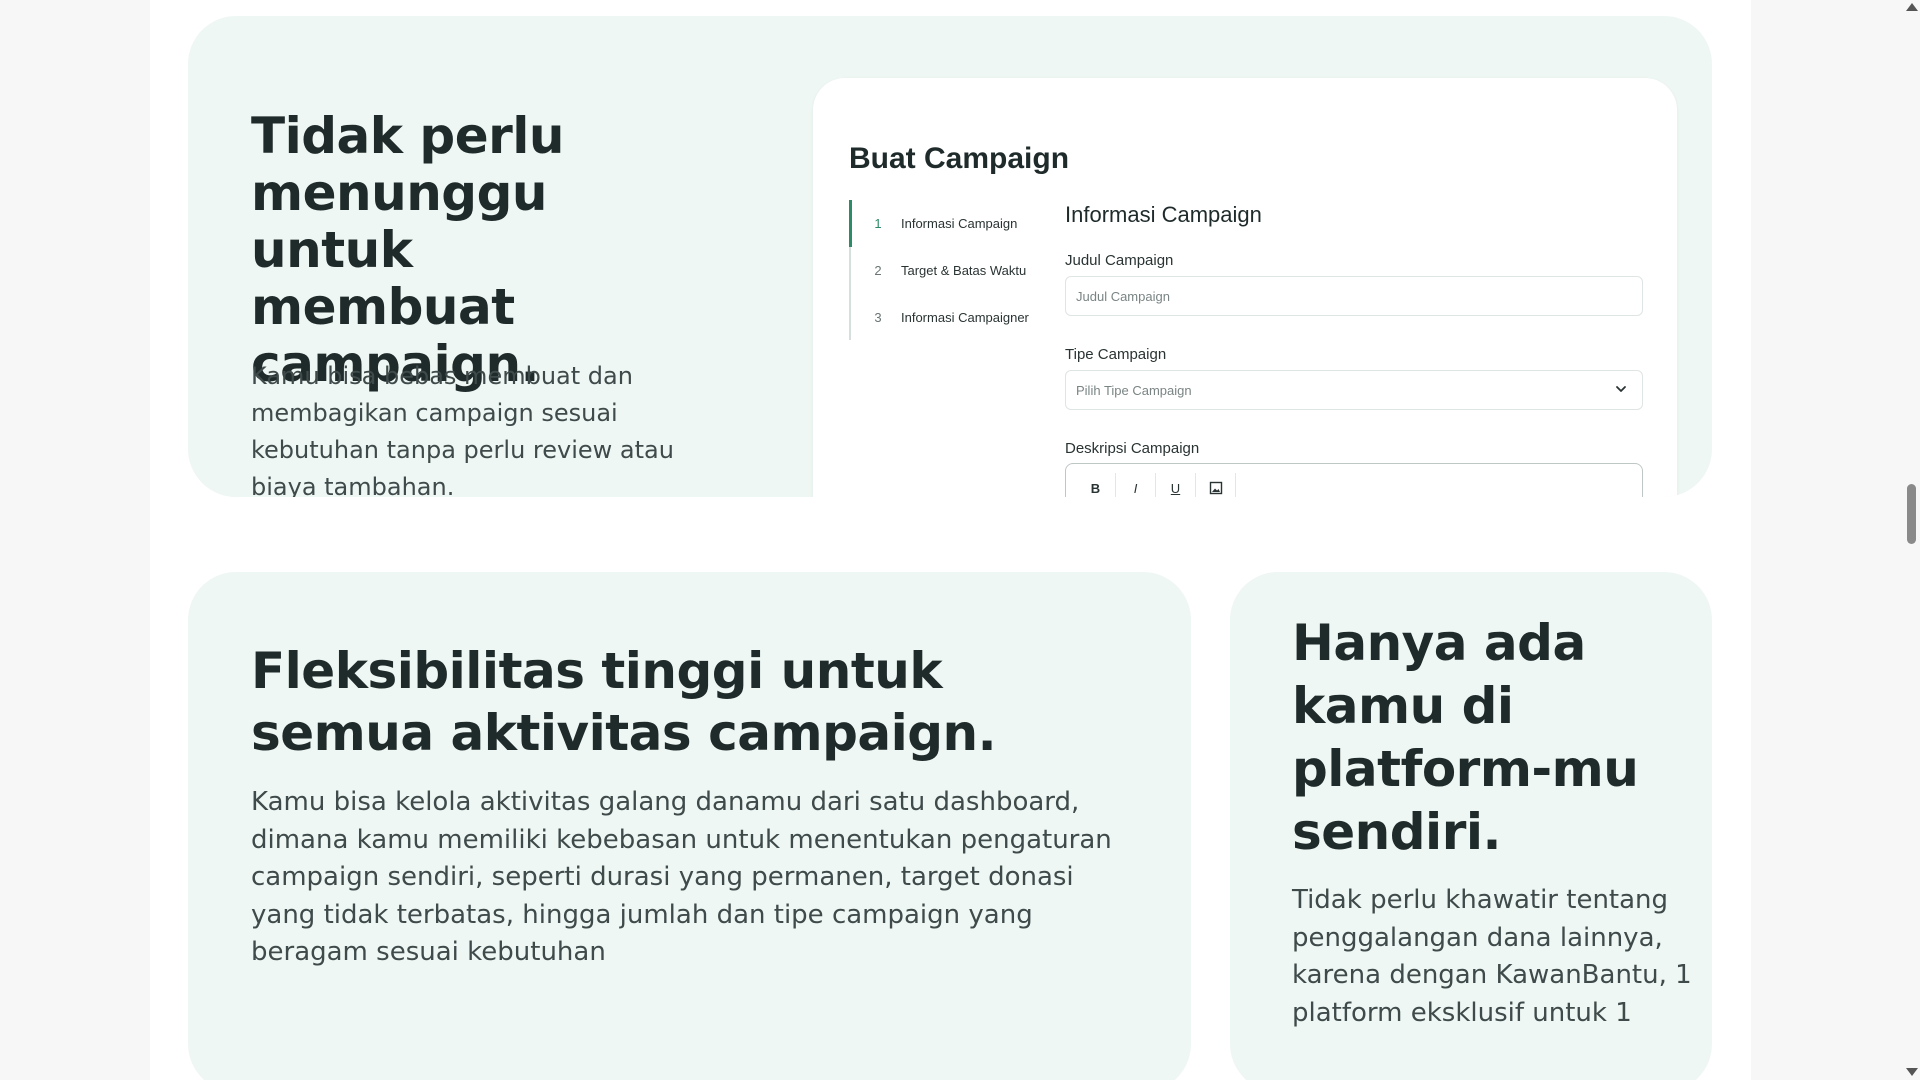 The height and width of the screenshot is (1080, 1920). What do you see at coordinates (850, 223) in the screenshot?
I see `active-step-indicator` at bounding box center [850, 223].